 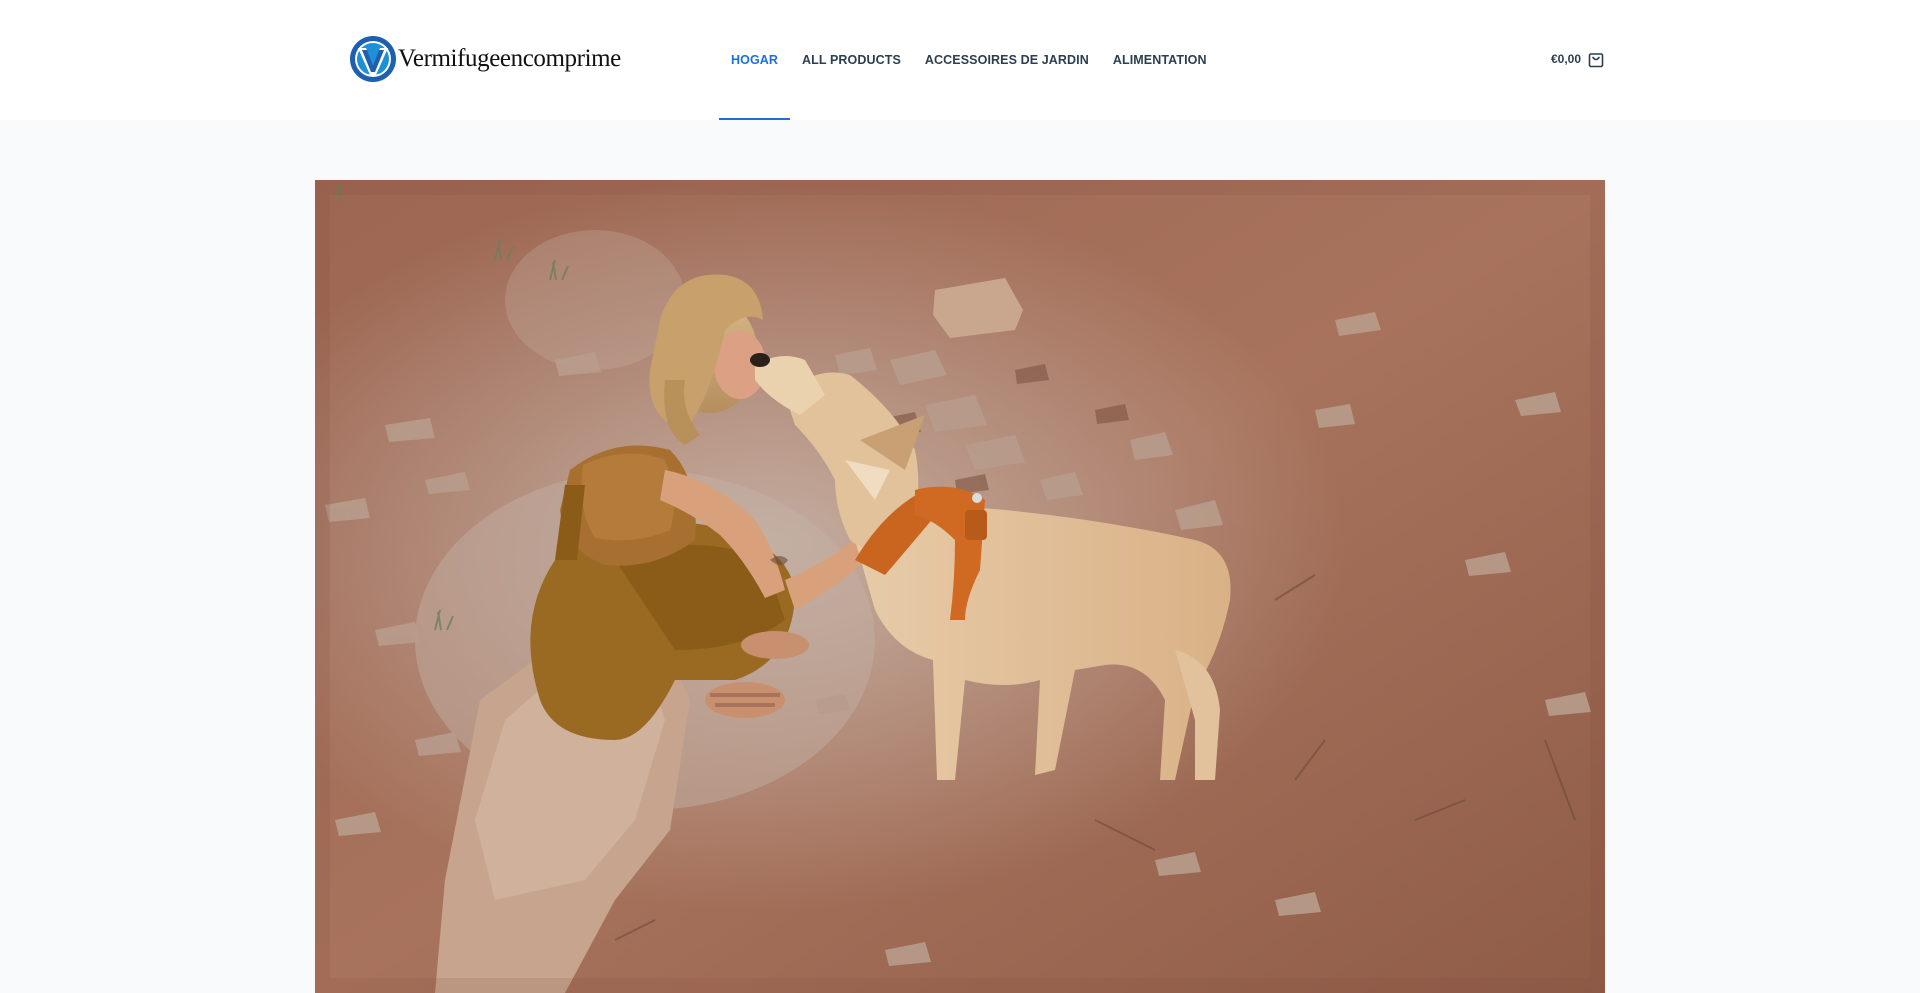 I want to click on logo-mark-icon, so click(x=373, y=59).